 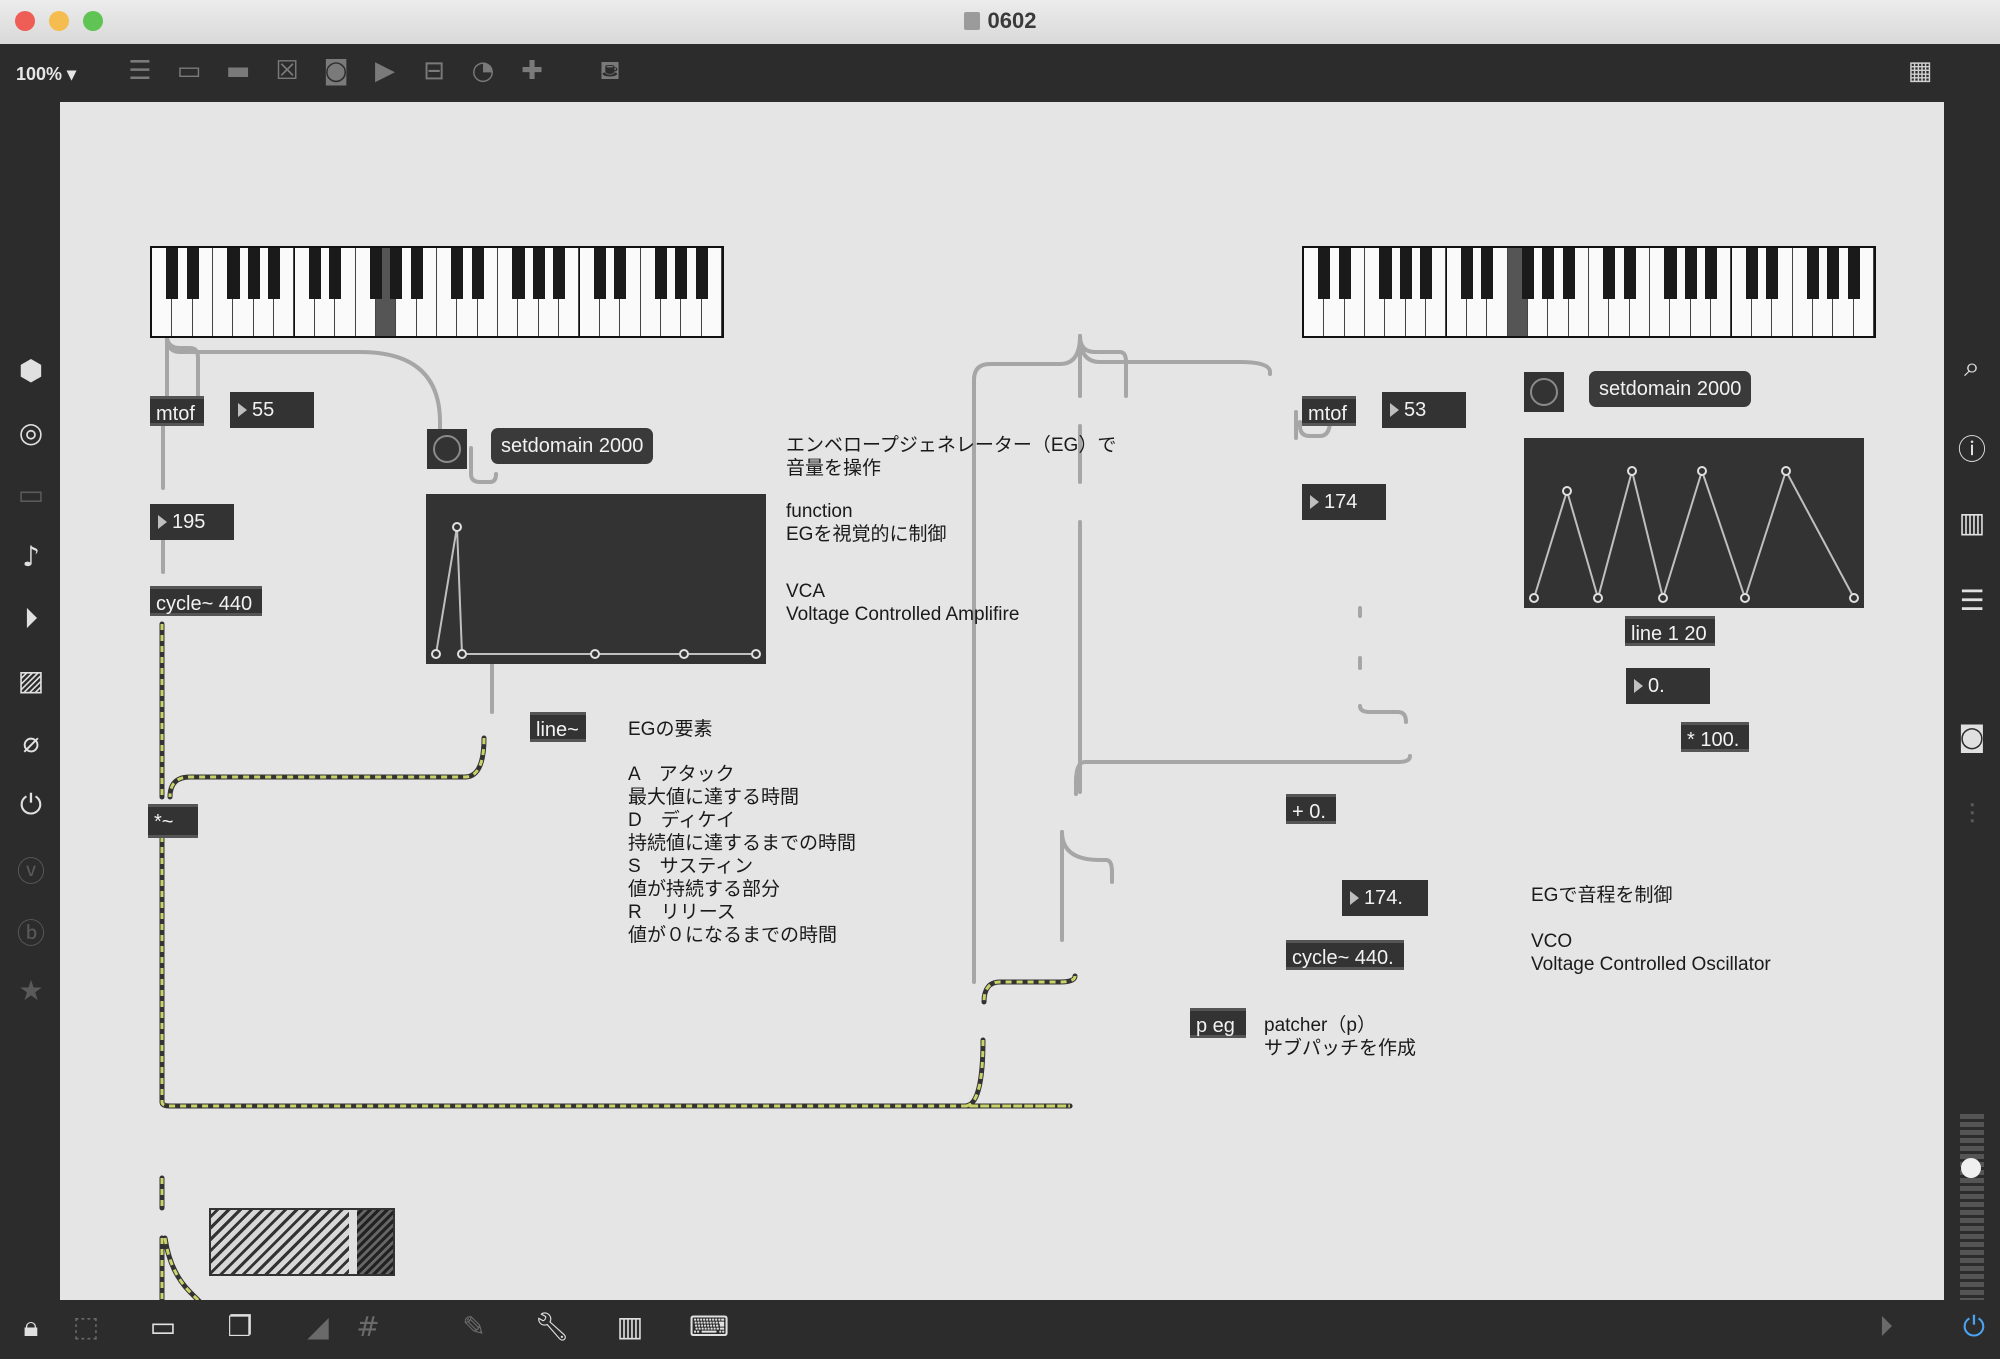 I want to click on kslider-right, so click(x=1589, y=292).